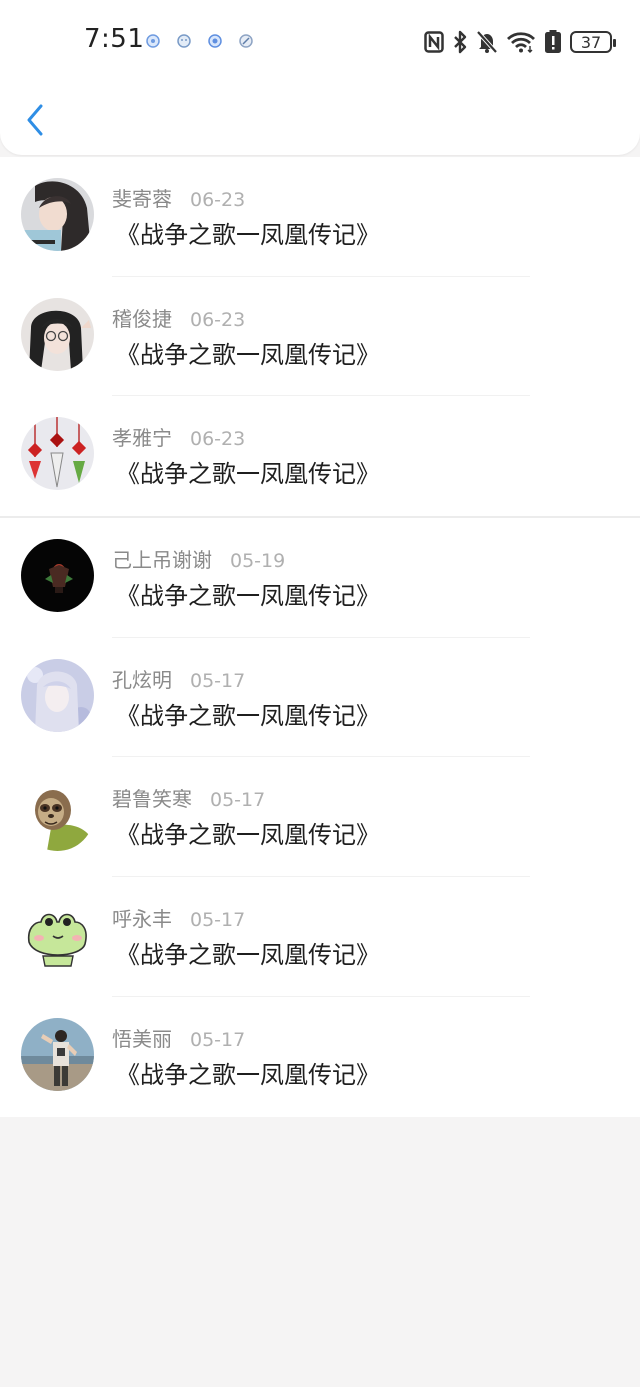 The height and width of the screenshot is (1387, 640). What do you see at coordinates (178, 436) in the screenshot?
I see `item-meta: 孝雅宁 06-23` at bounding box center [178, 436].